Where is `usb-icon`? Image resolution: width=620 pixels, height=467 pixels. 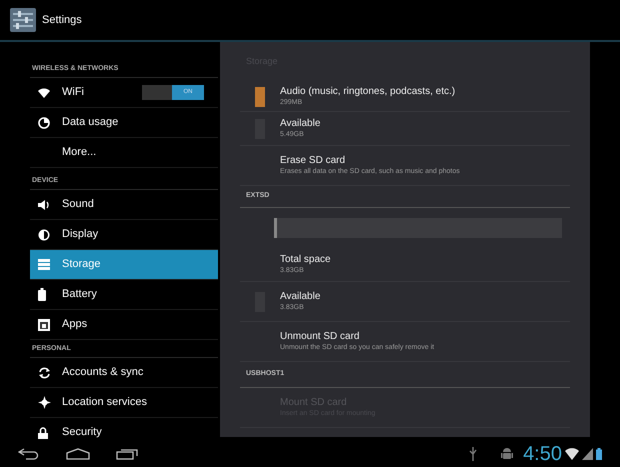 usb-icon is located at coordinates (473, 453).